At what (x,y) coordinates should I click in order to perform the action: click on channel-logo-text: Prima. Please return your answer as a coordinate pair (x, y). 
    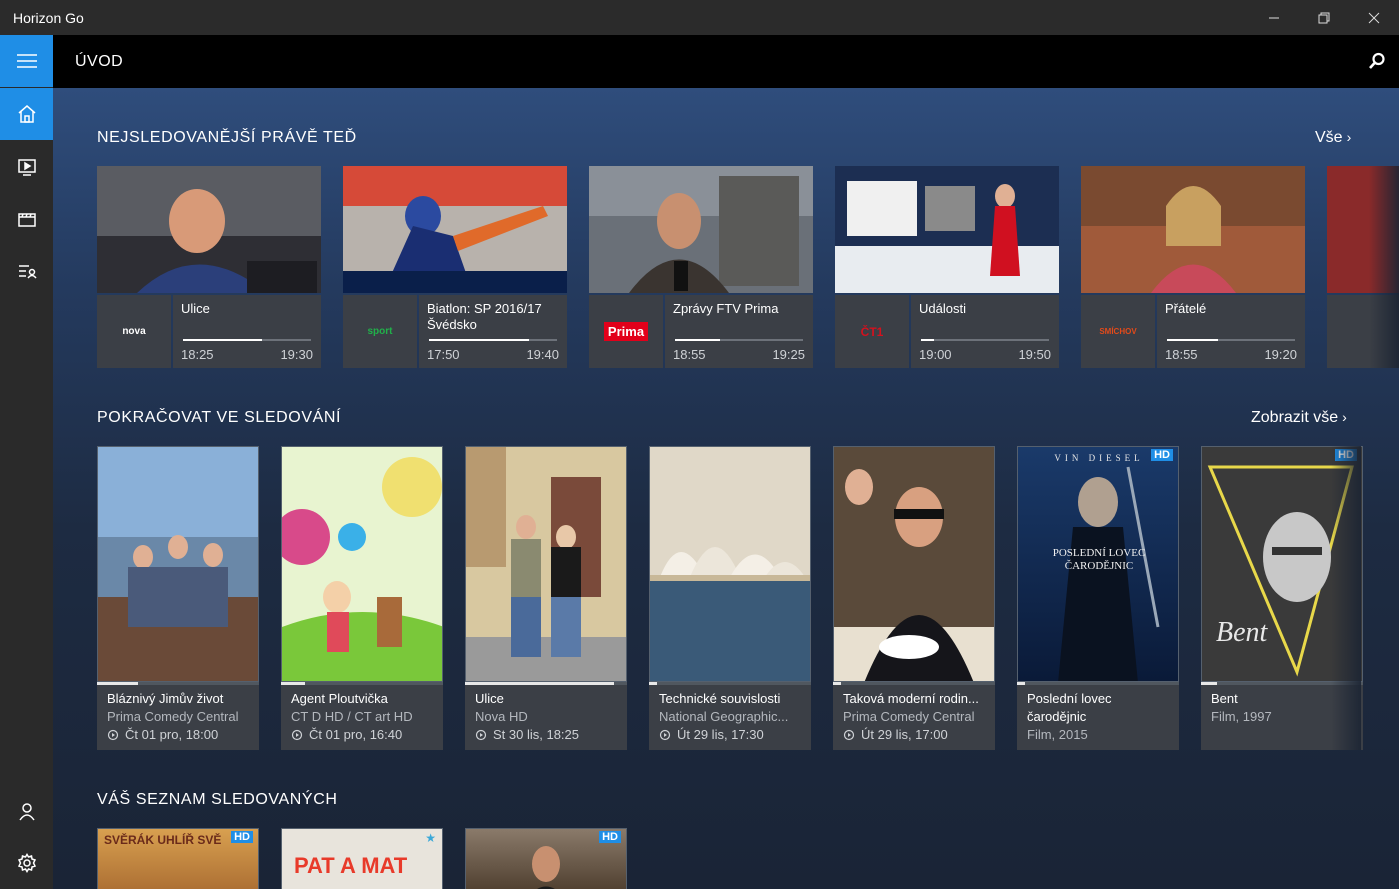
    Looking at the image, I should click on (626, 331).